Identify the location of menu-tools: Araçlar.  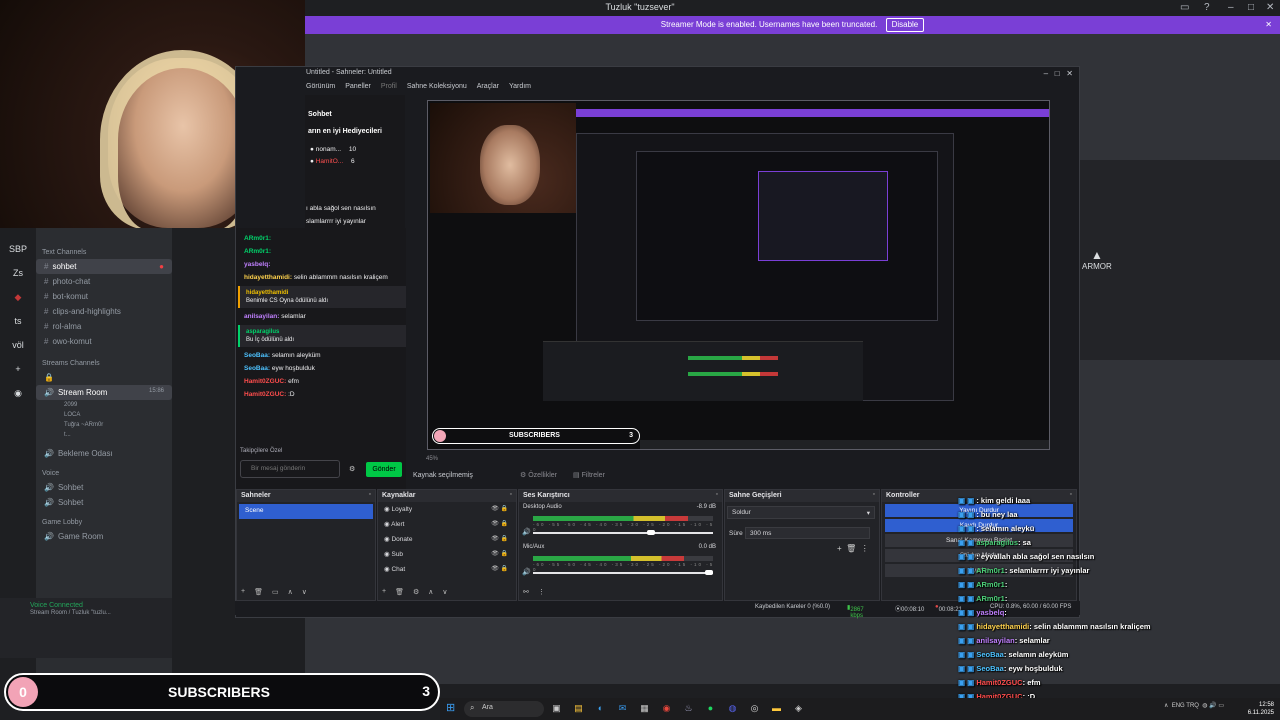
(488, 89).